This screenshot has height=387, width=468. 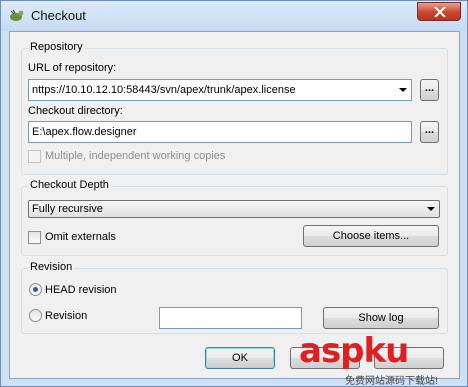 What do you see at coordinates (220, 132) in the screenshot?
I see `checkout-directory-input: E:\apex.flow.designer` at bounding box center [220, 132].